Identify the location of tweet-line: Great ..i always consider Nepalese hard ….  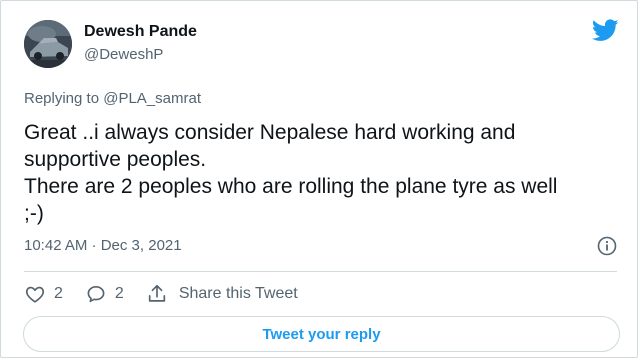
(270, 132).